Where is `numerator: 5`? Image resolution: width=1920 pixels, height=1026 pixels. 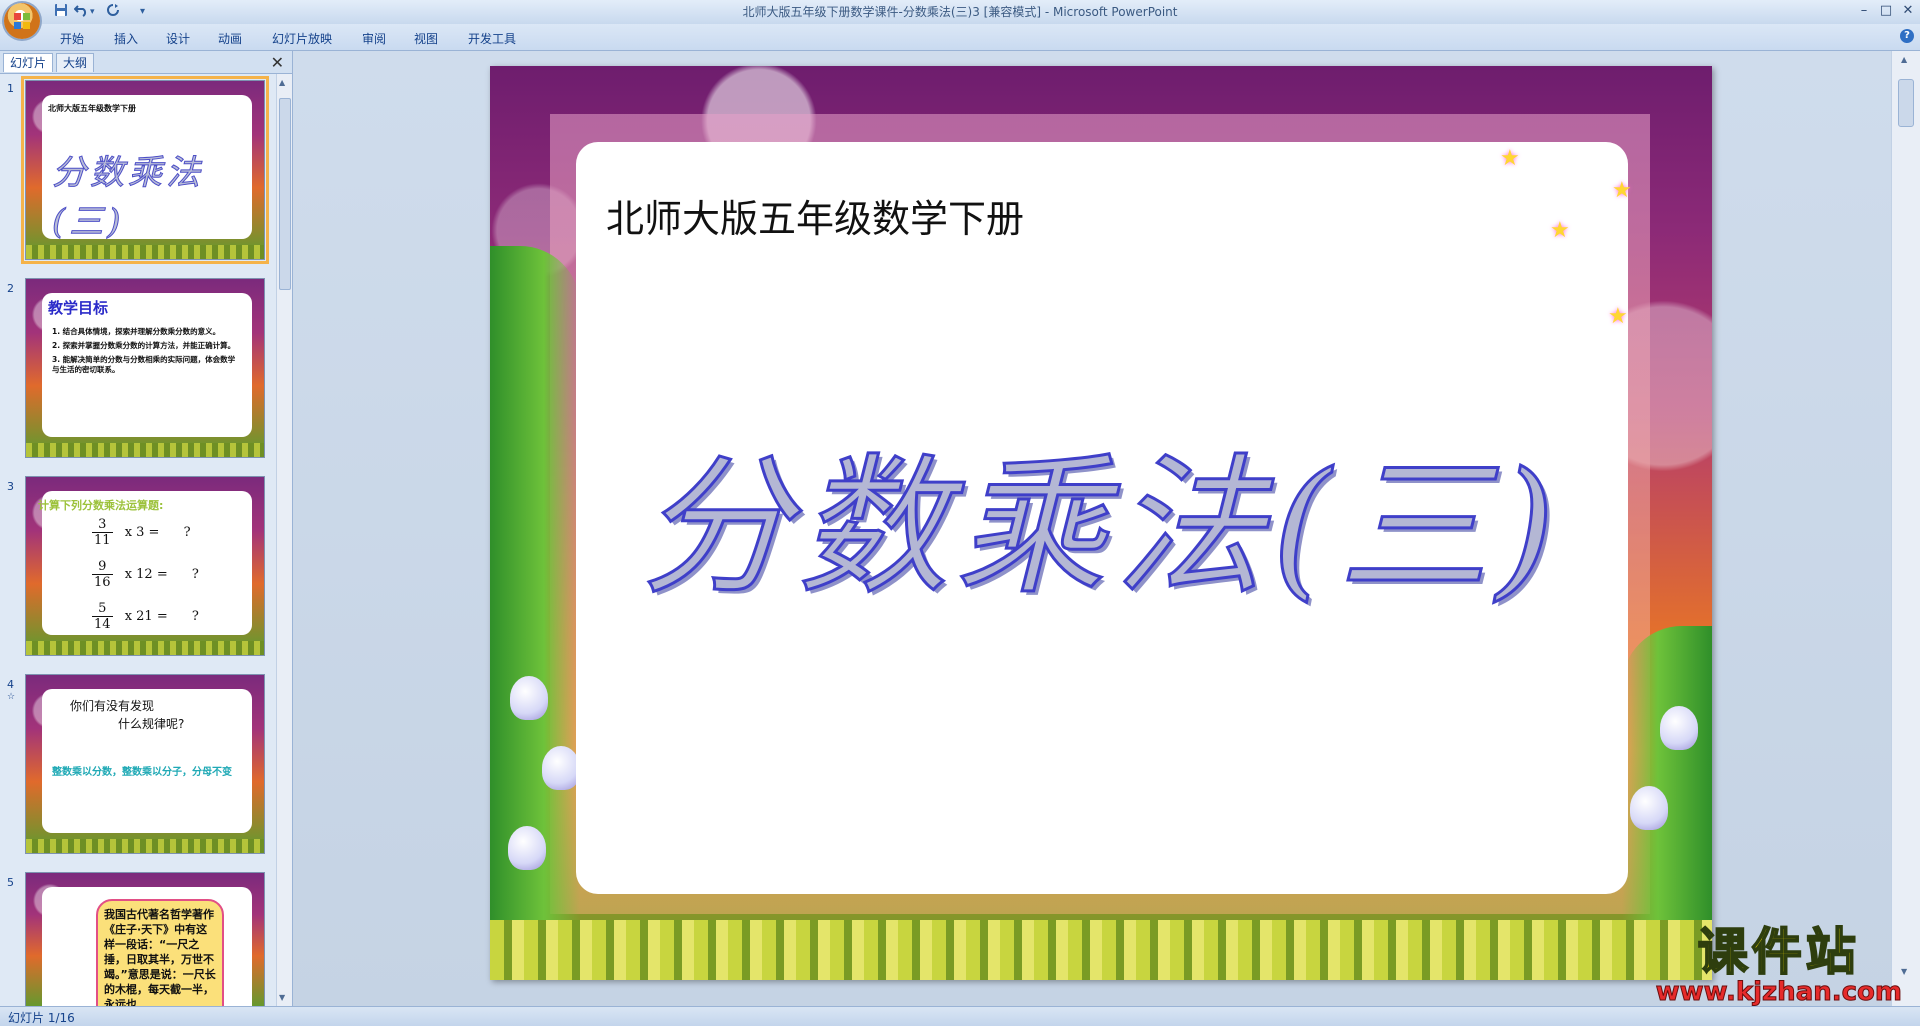 numerator: 5 is located at coordinates (102, 609).